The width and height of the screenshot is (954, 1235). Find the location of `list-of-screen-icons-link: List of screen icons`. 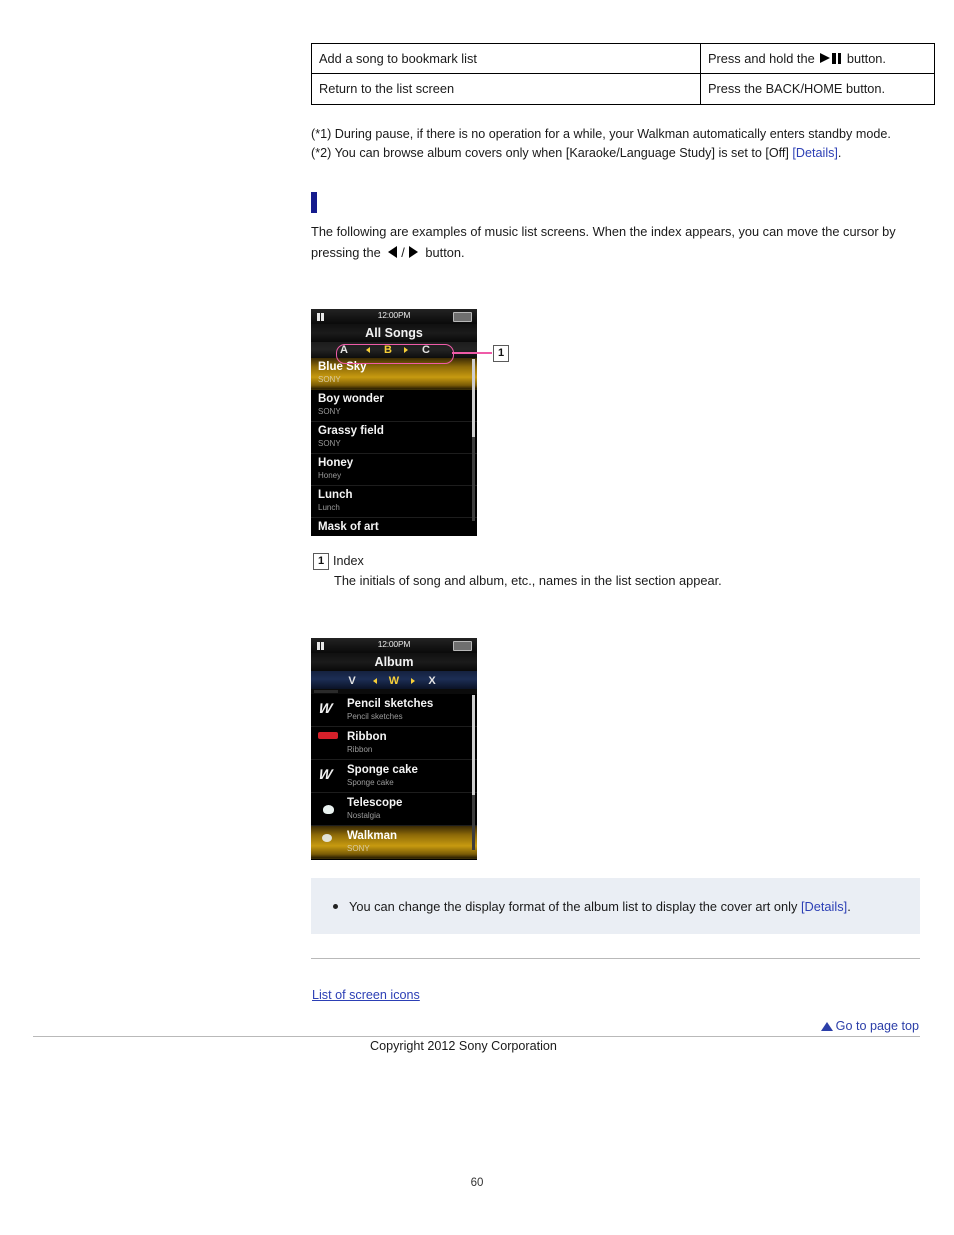

list-of-screen-icons-link: List of screen icons is located at coordinates (366, 995).